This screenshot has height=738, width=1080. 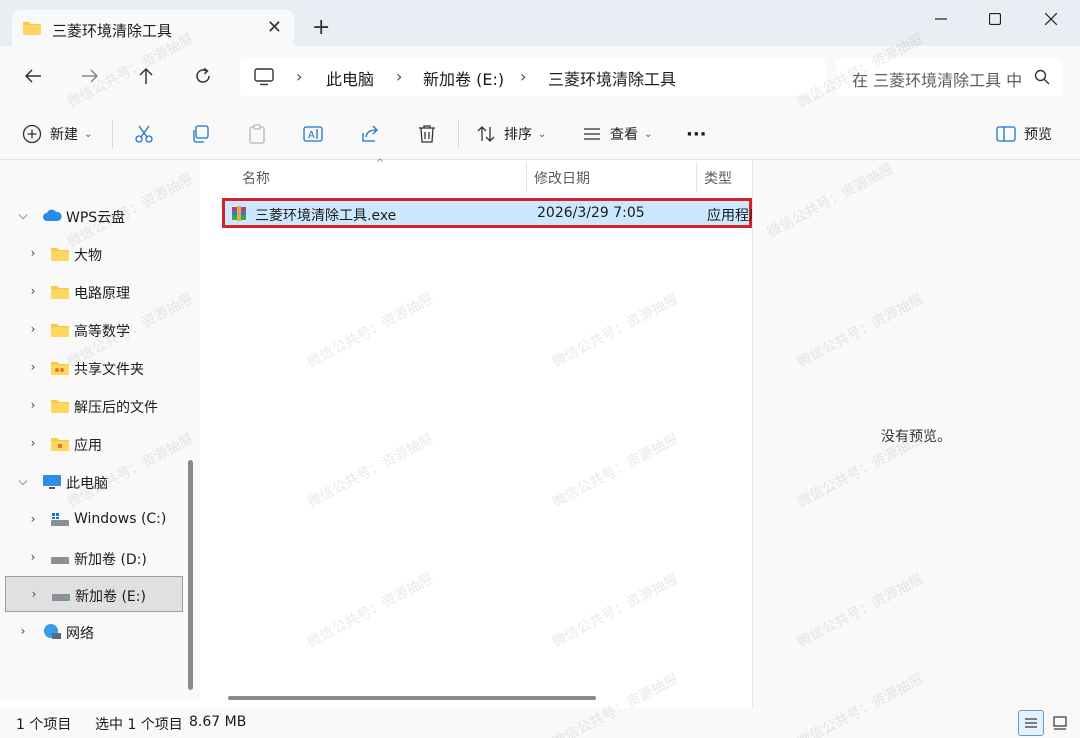 What do you see at coordinates (326, 216) in the screenshot?
I see `file-name: 三菱环境清除工具.exe` at bounding box center [326, 216].